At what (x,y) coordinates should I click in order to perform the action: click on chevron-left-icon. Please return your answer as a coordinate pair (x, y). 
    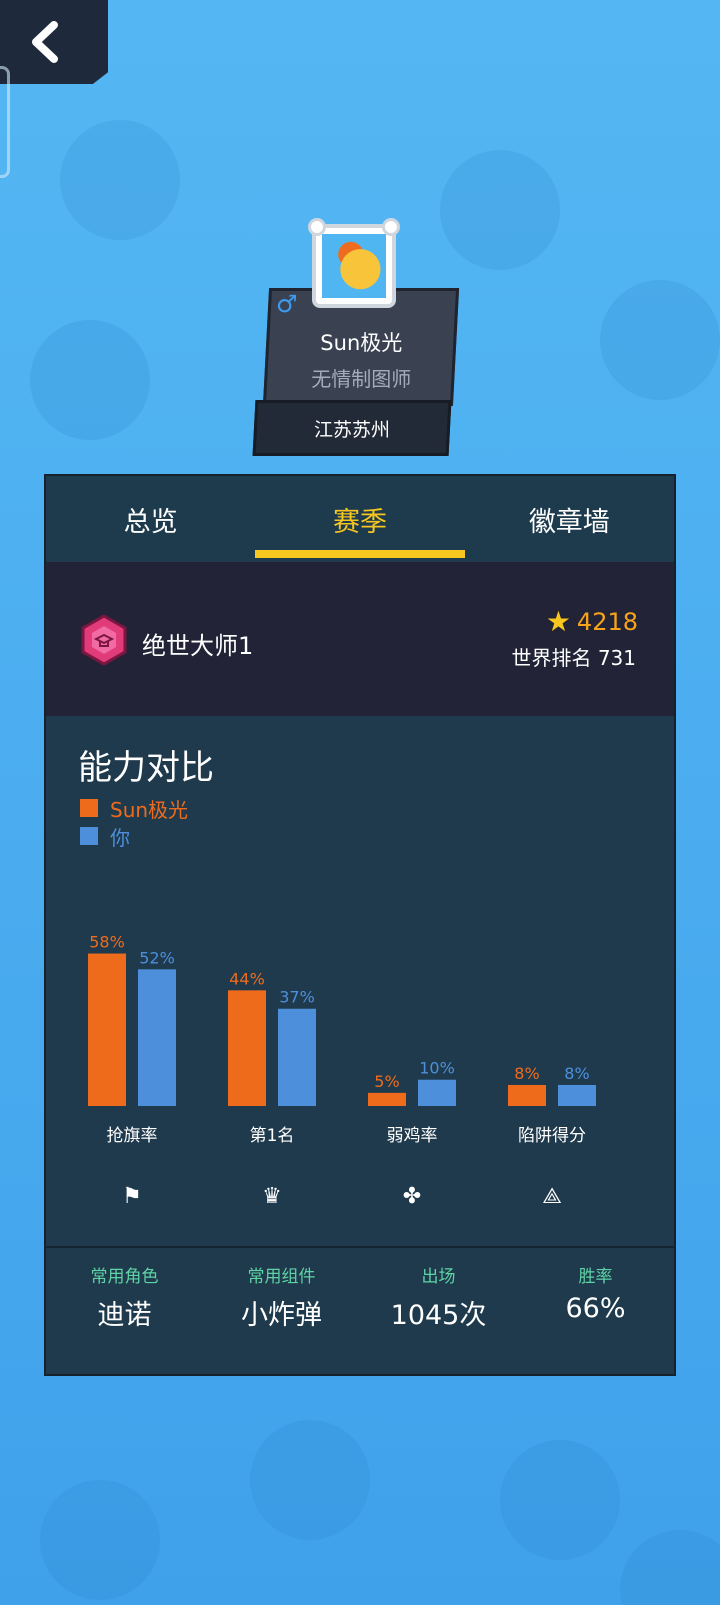
    Looking at the image, I should click on (45, 42).